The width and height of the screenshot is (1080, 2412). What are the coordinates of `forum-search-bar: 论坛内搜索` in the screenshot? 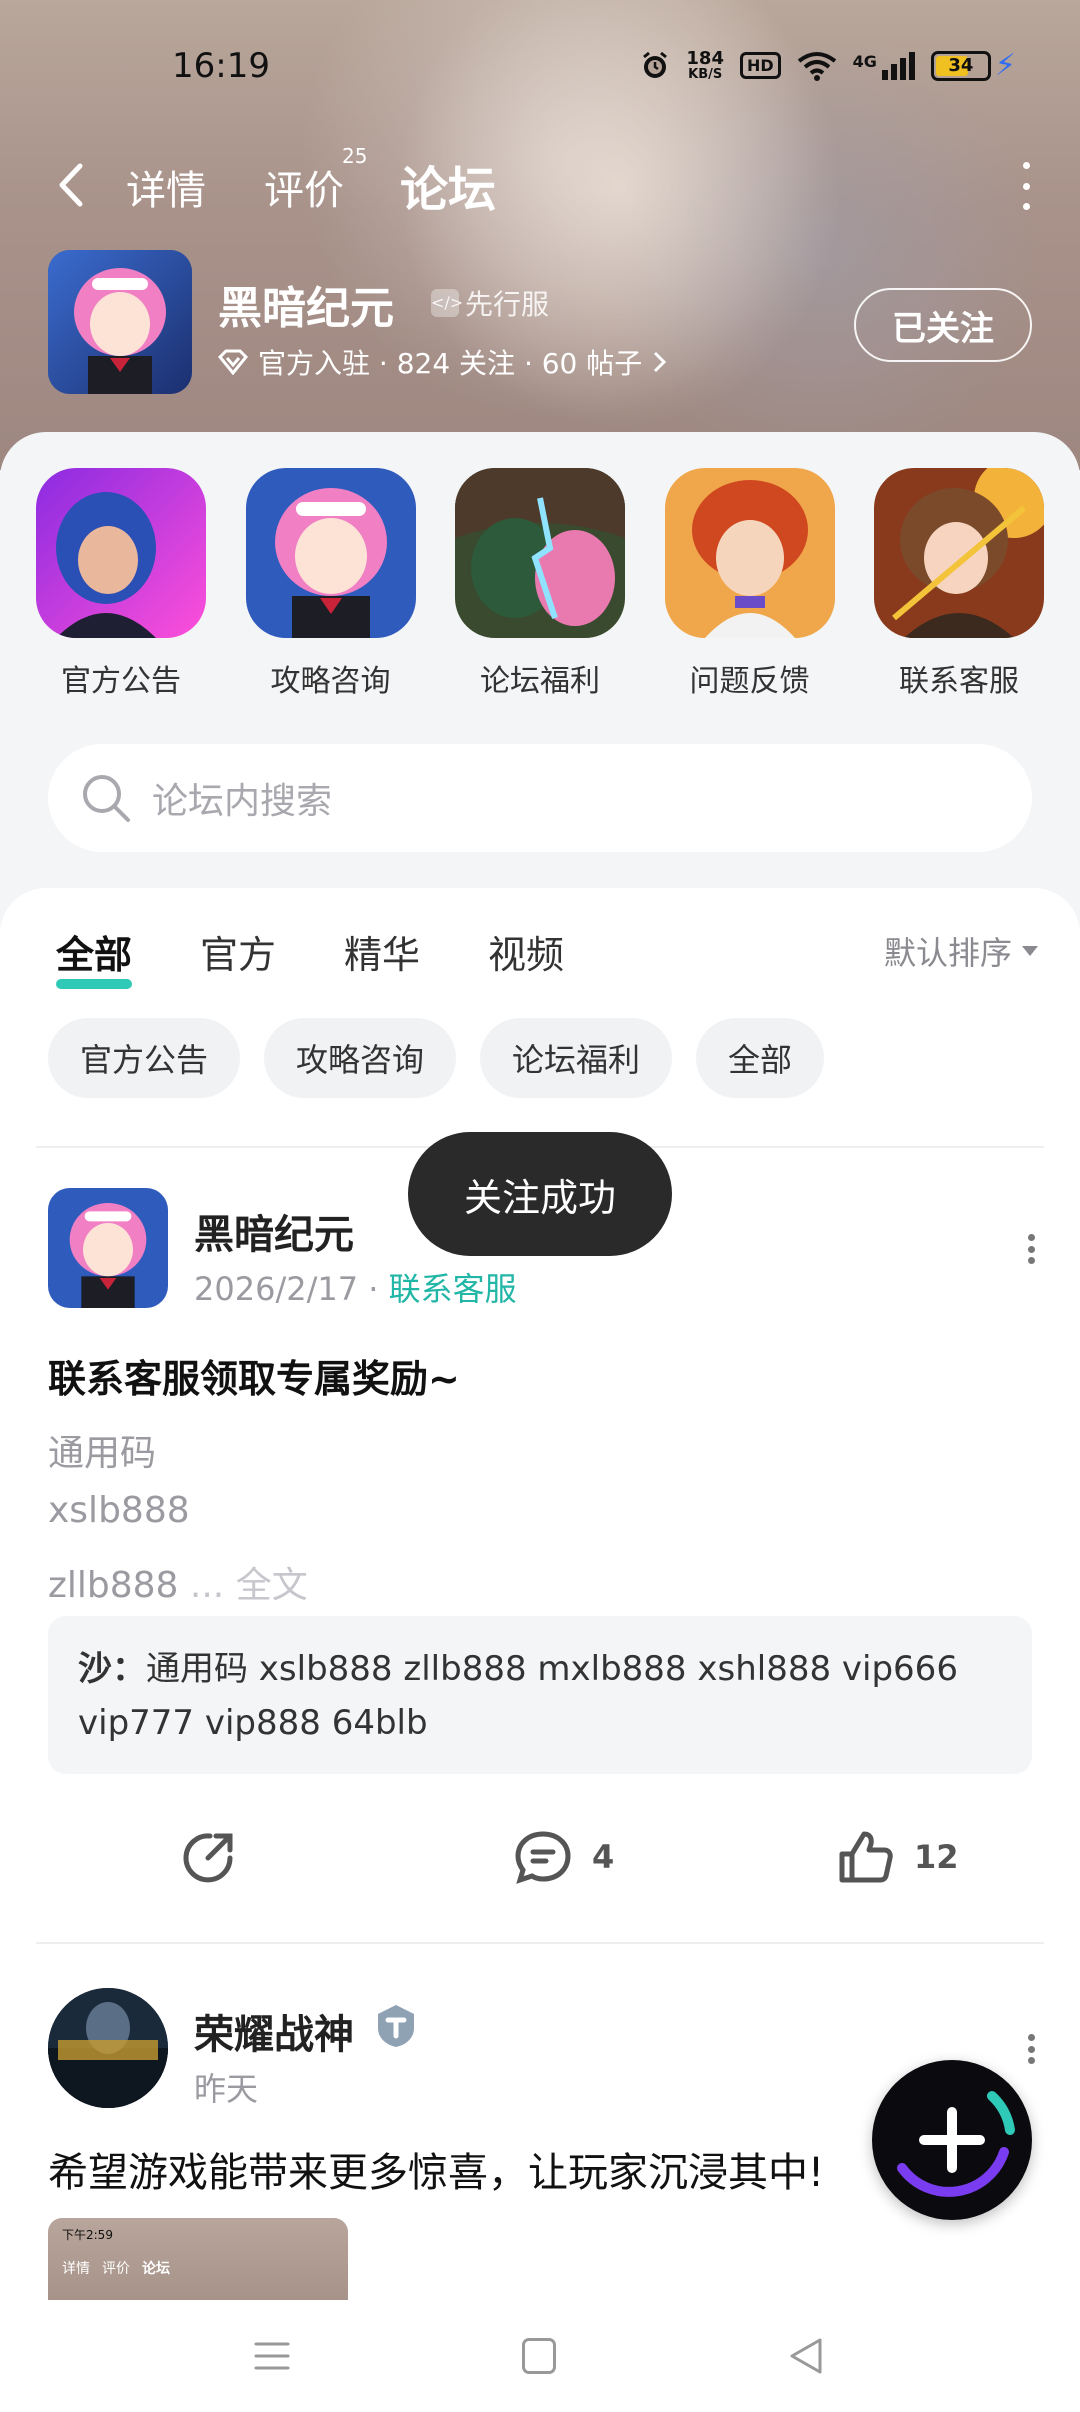 It's located at (540, 798).